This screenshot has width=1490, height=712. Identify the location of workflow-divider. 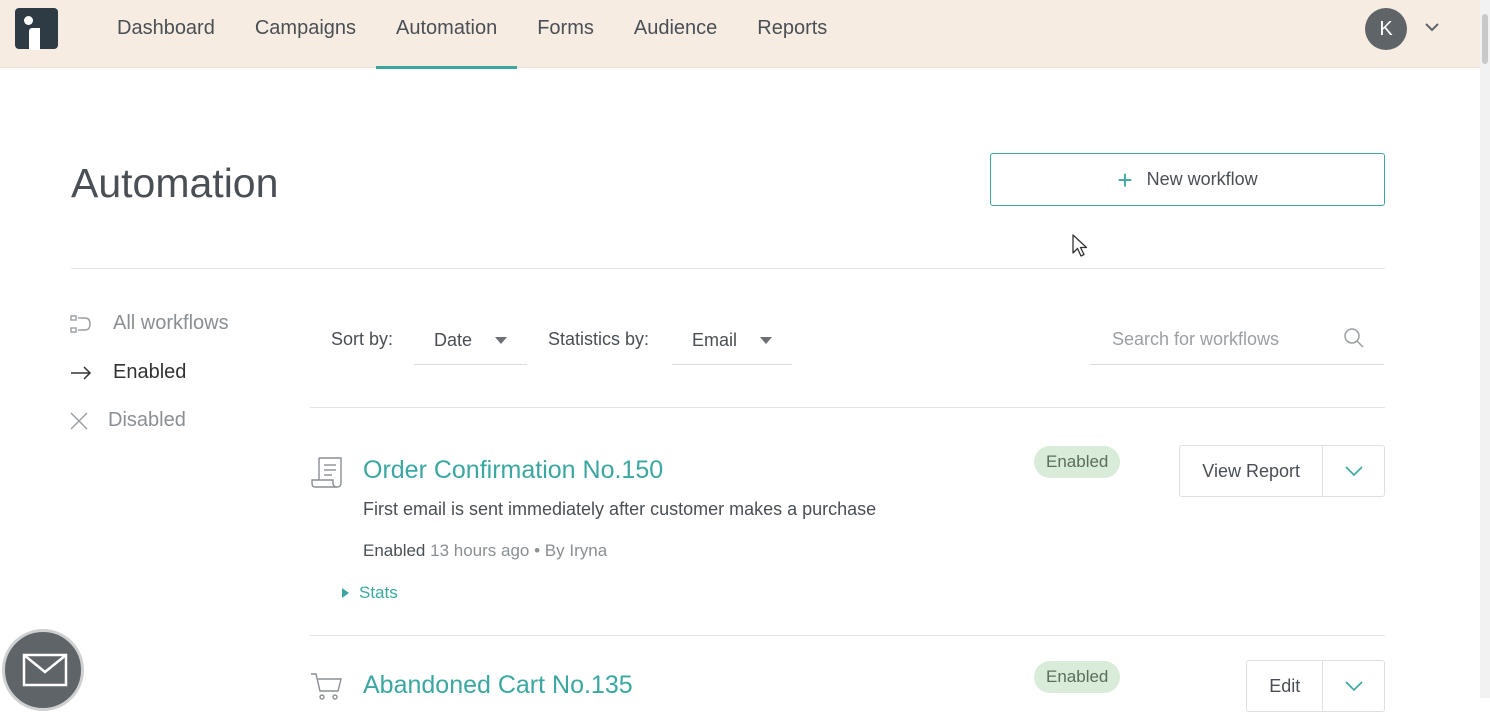
(847, 635).